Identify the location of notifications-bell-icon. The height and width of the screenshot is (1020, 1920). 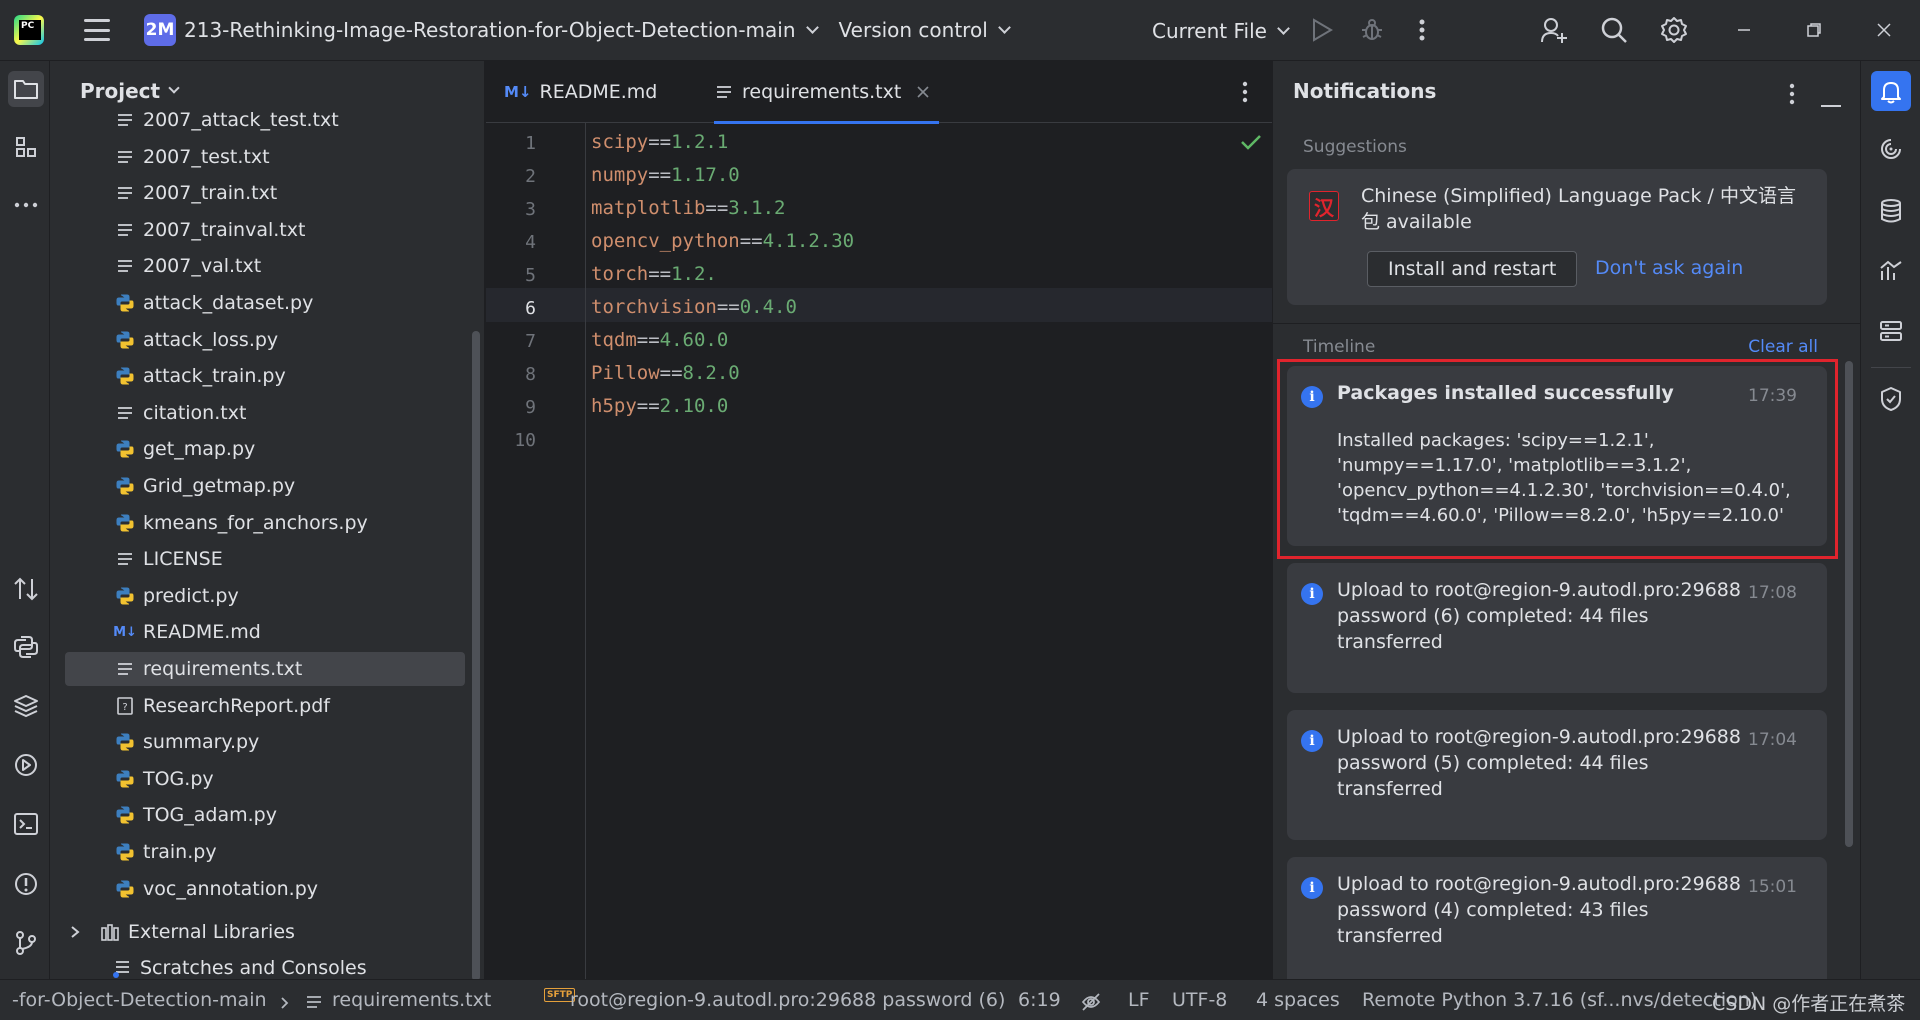
(1891, 91).